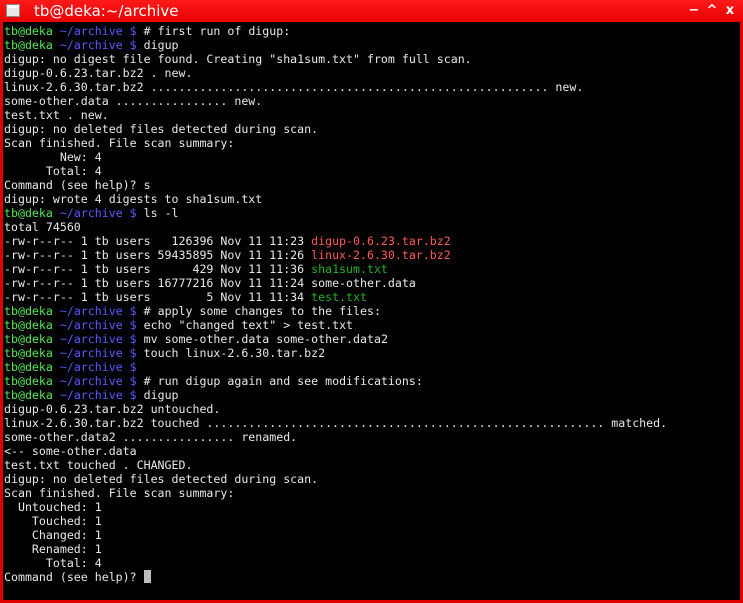  Describe the element at coordinates (53, 171) in the screenshot. I see `output-text: Total: 4` at that location.